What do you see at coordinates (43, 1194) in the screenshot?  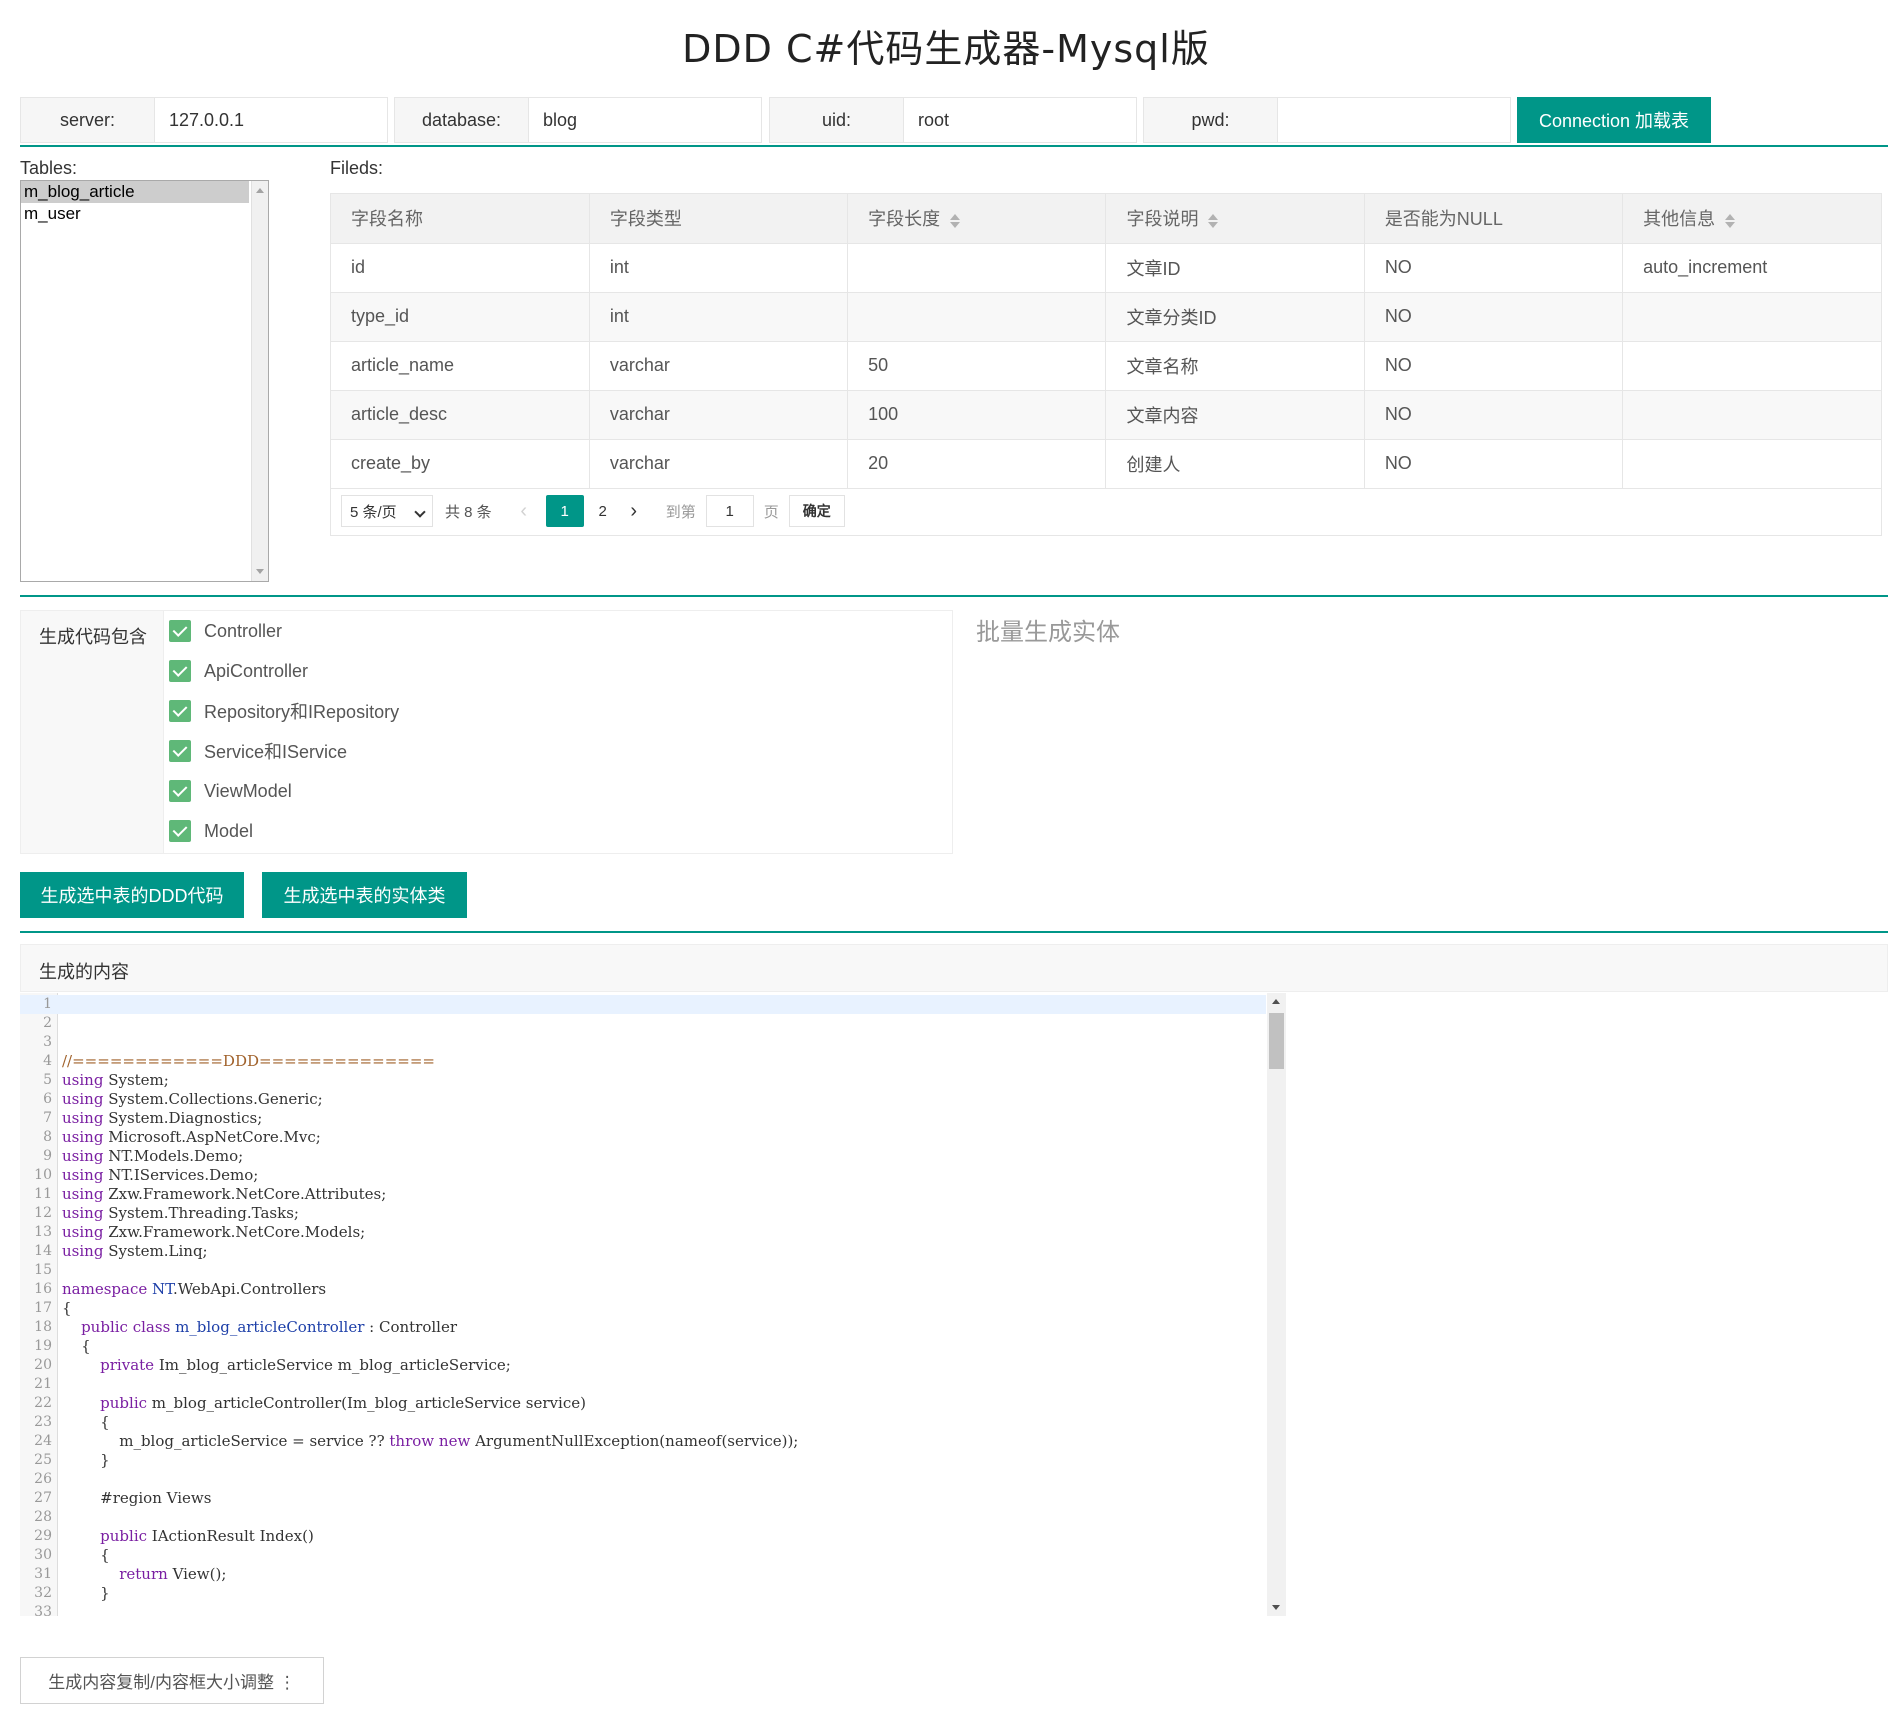 I see `line-number: 11` at bounding box center [43, 1194].